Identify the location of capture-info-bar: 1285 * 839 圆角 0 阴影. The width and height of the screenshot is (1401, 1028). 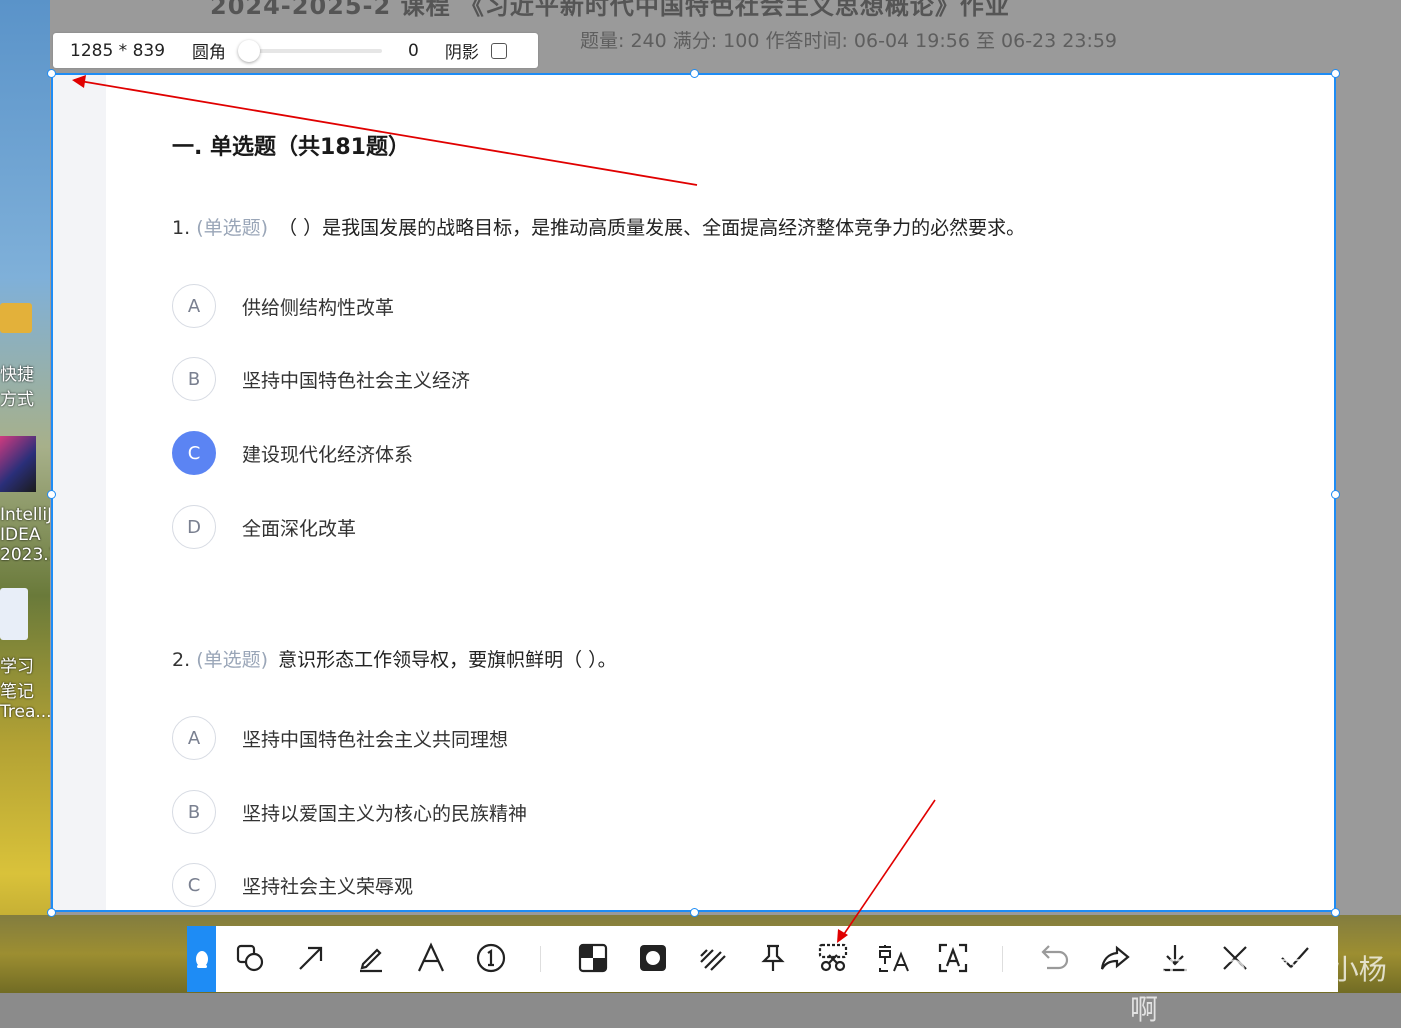
(295, 50).